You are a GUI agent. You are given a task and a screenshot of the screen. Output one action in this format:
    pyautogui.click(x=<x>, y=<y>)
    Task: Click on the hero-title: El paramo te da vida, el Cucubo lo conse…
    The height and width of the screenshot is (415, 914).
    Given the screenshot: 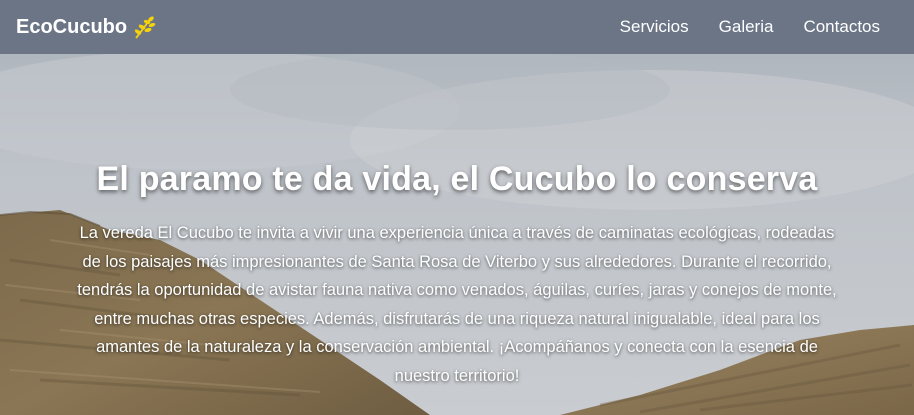 What is the action you would take?
    pyautogui.click(x=457, y=179)
    